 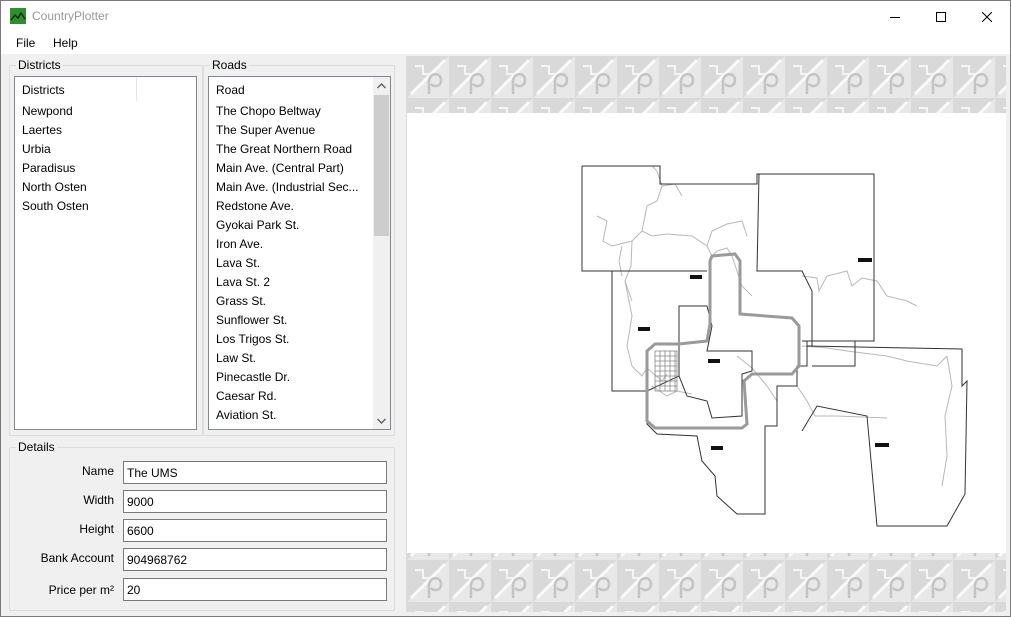 I want to click on minimize-button, so click(x=895, y=16).